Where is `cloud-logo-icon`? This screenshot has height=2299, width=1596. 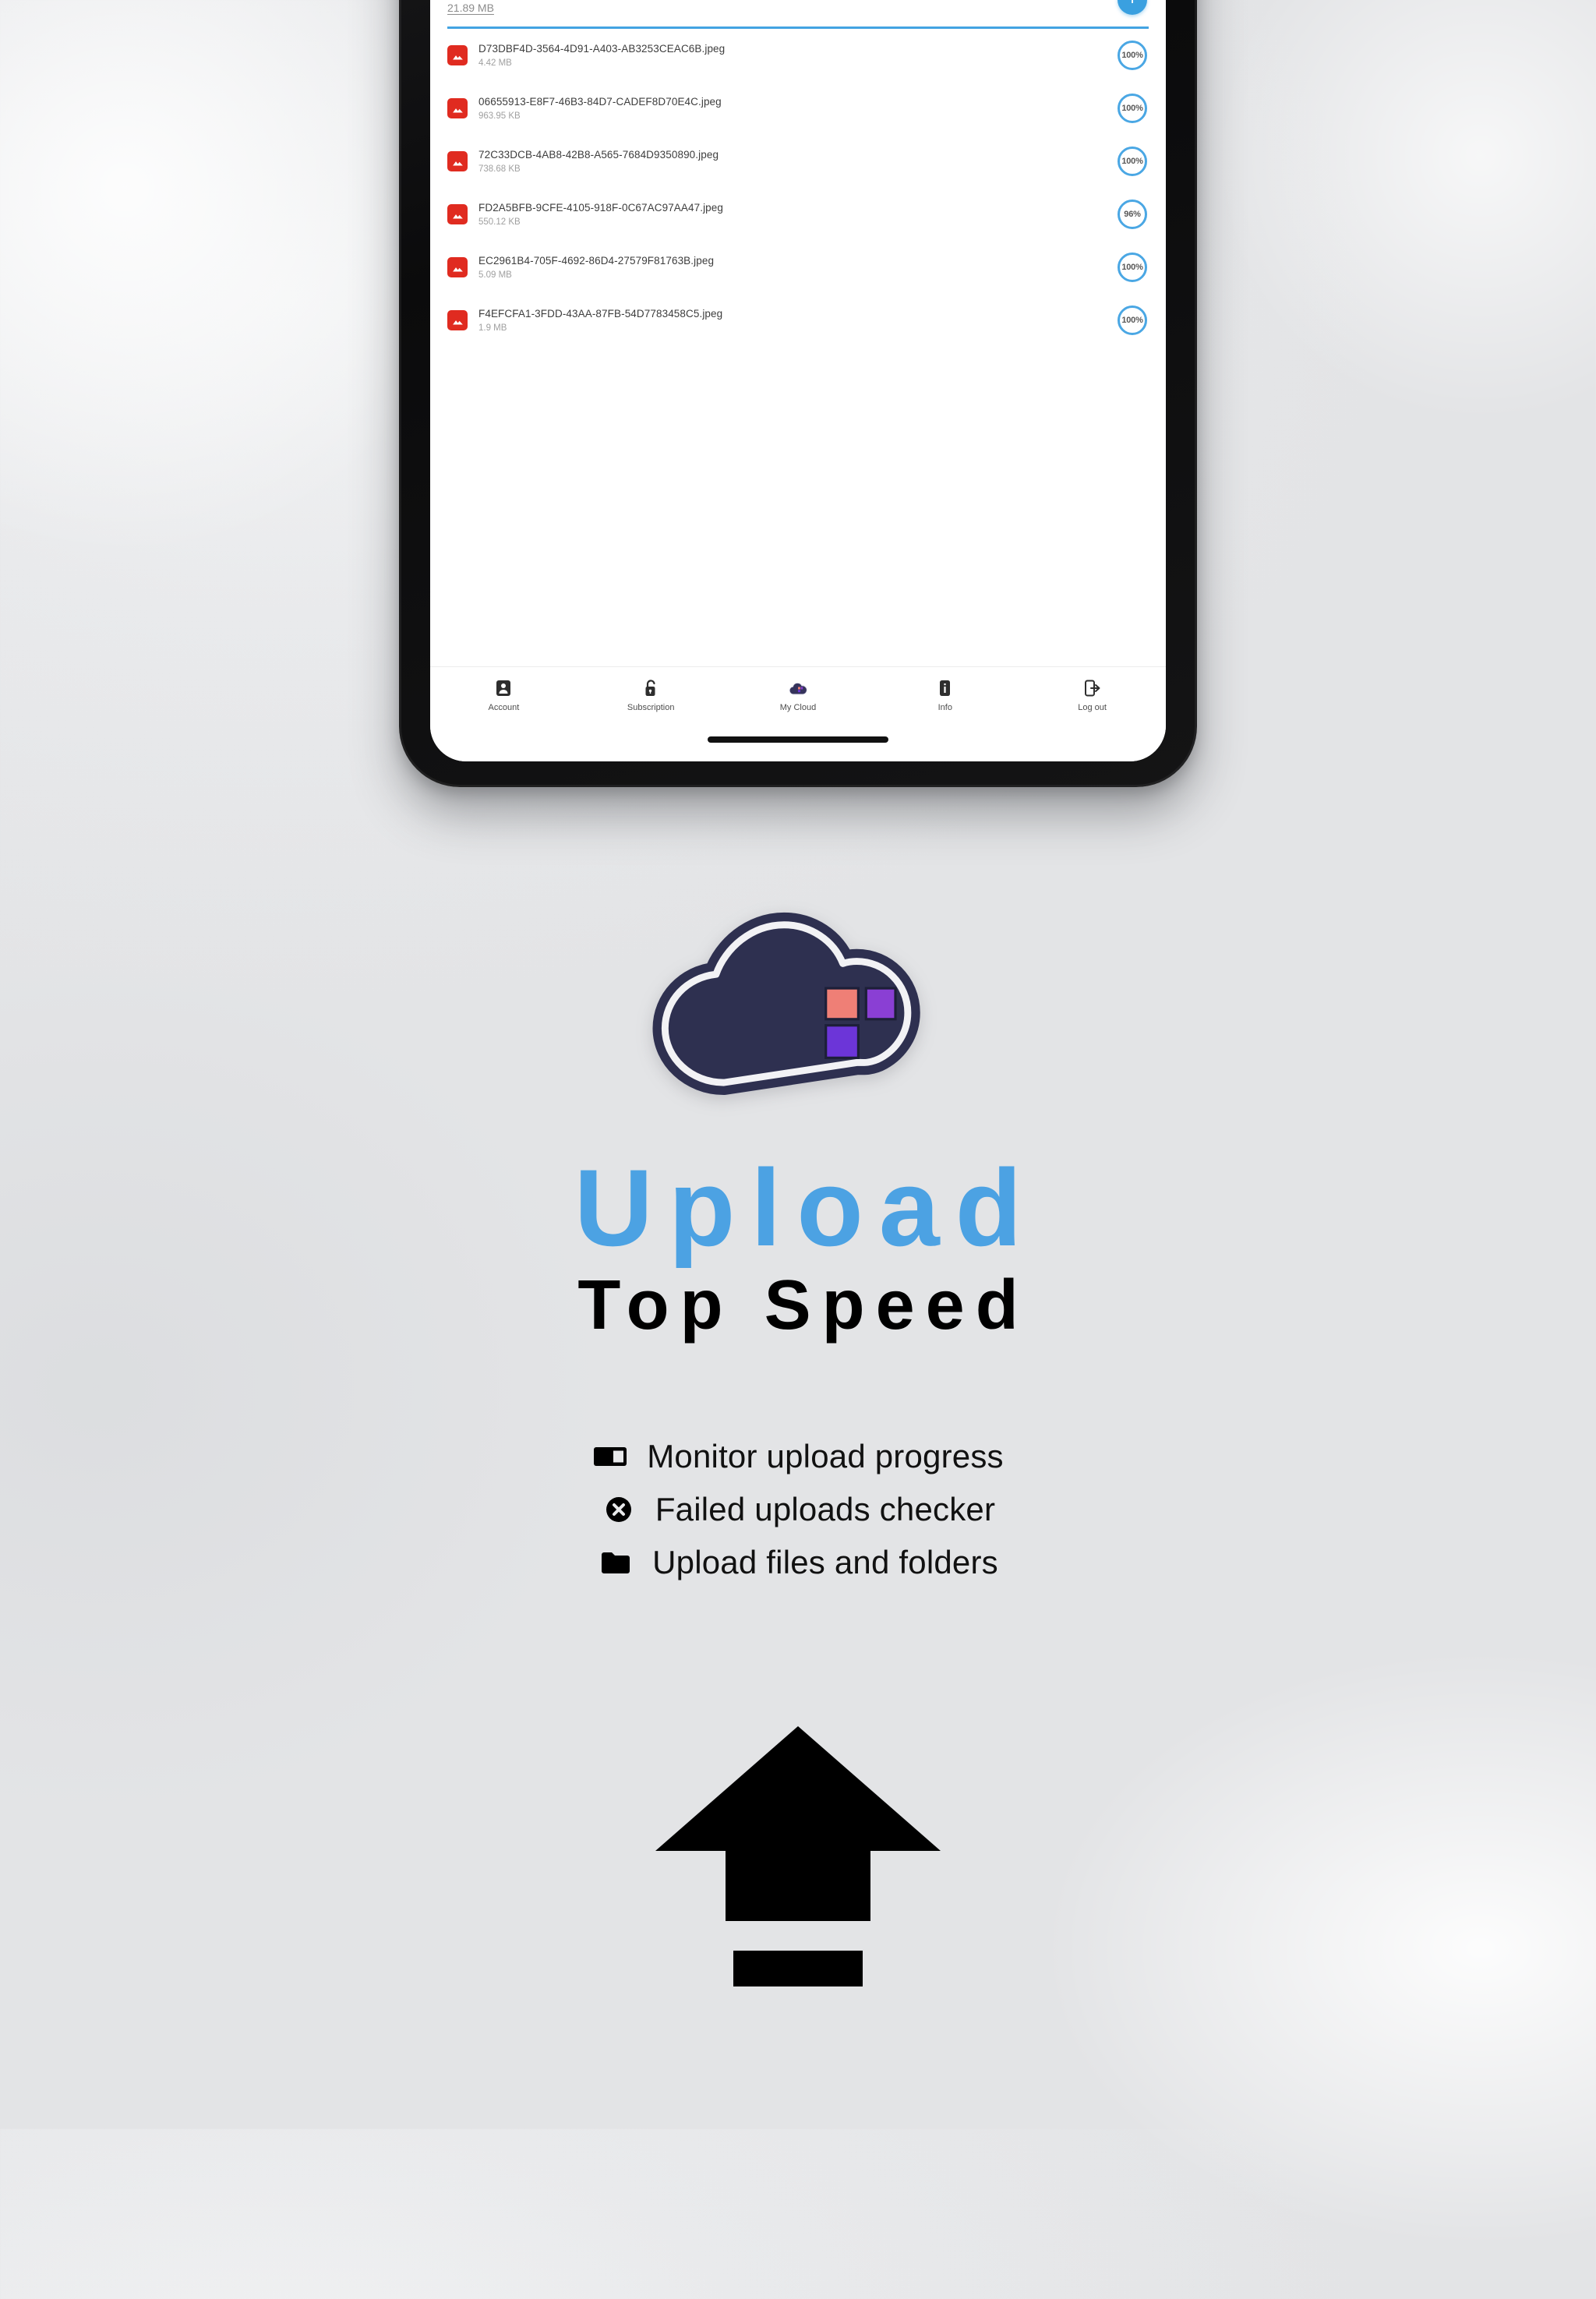
cloud-logo-icon is located at coordinates (786, 1003).